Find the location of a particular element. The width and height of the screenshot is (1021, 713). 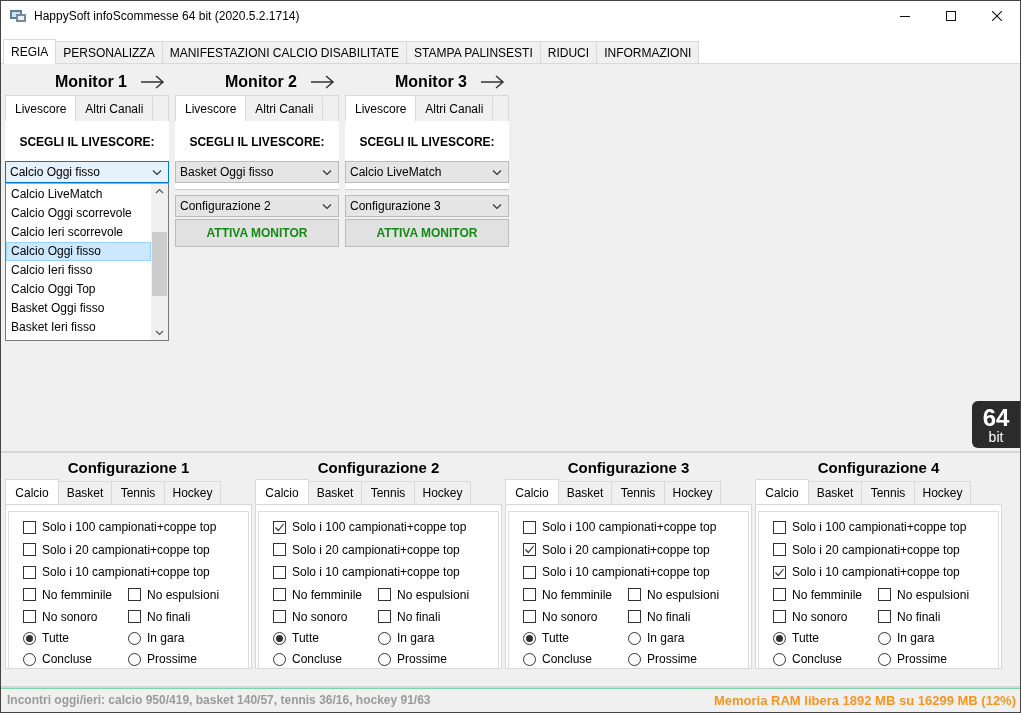

badge-64-bit: 64 bit is located at coordinates (996, 424).